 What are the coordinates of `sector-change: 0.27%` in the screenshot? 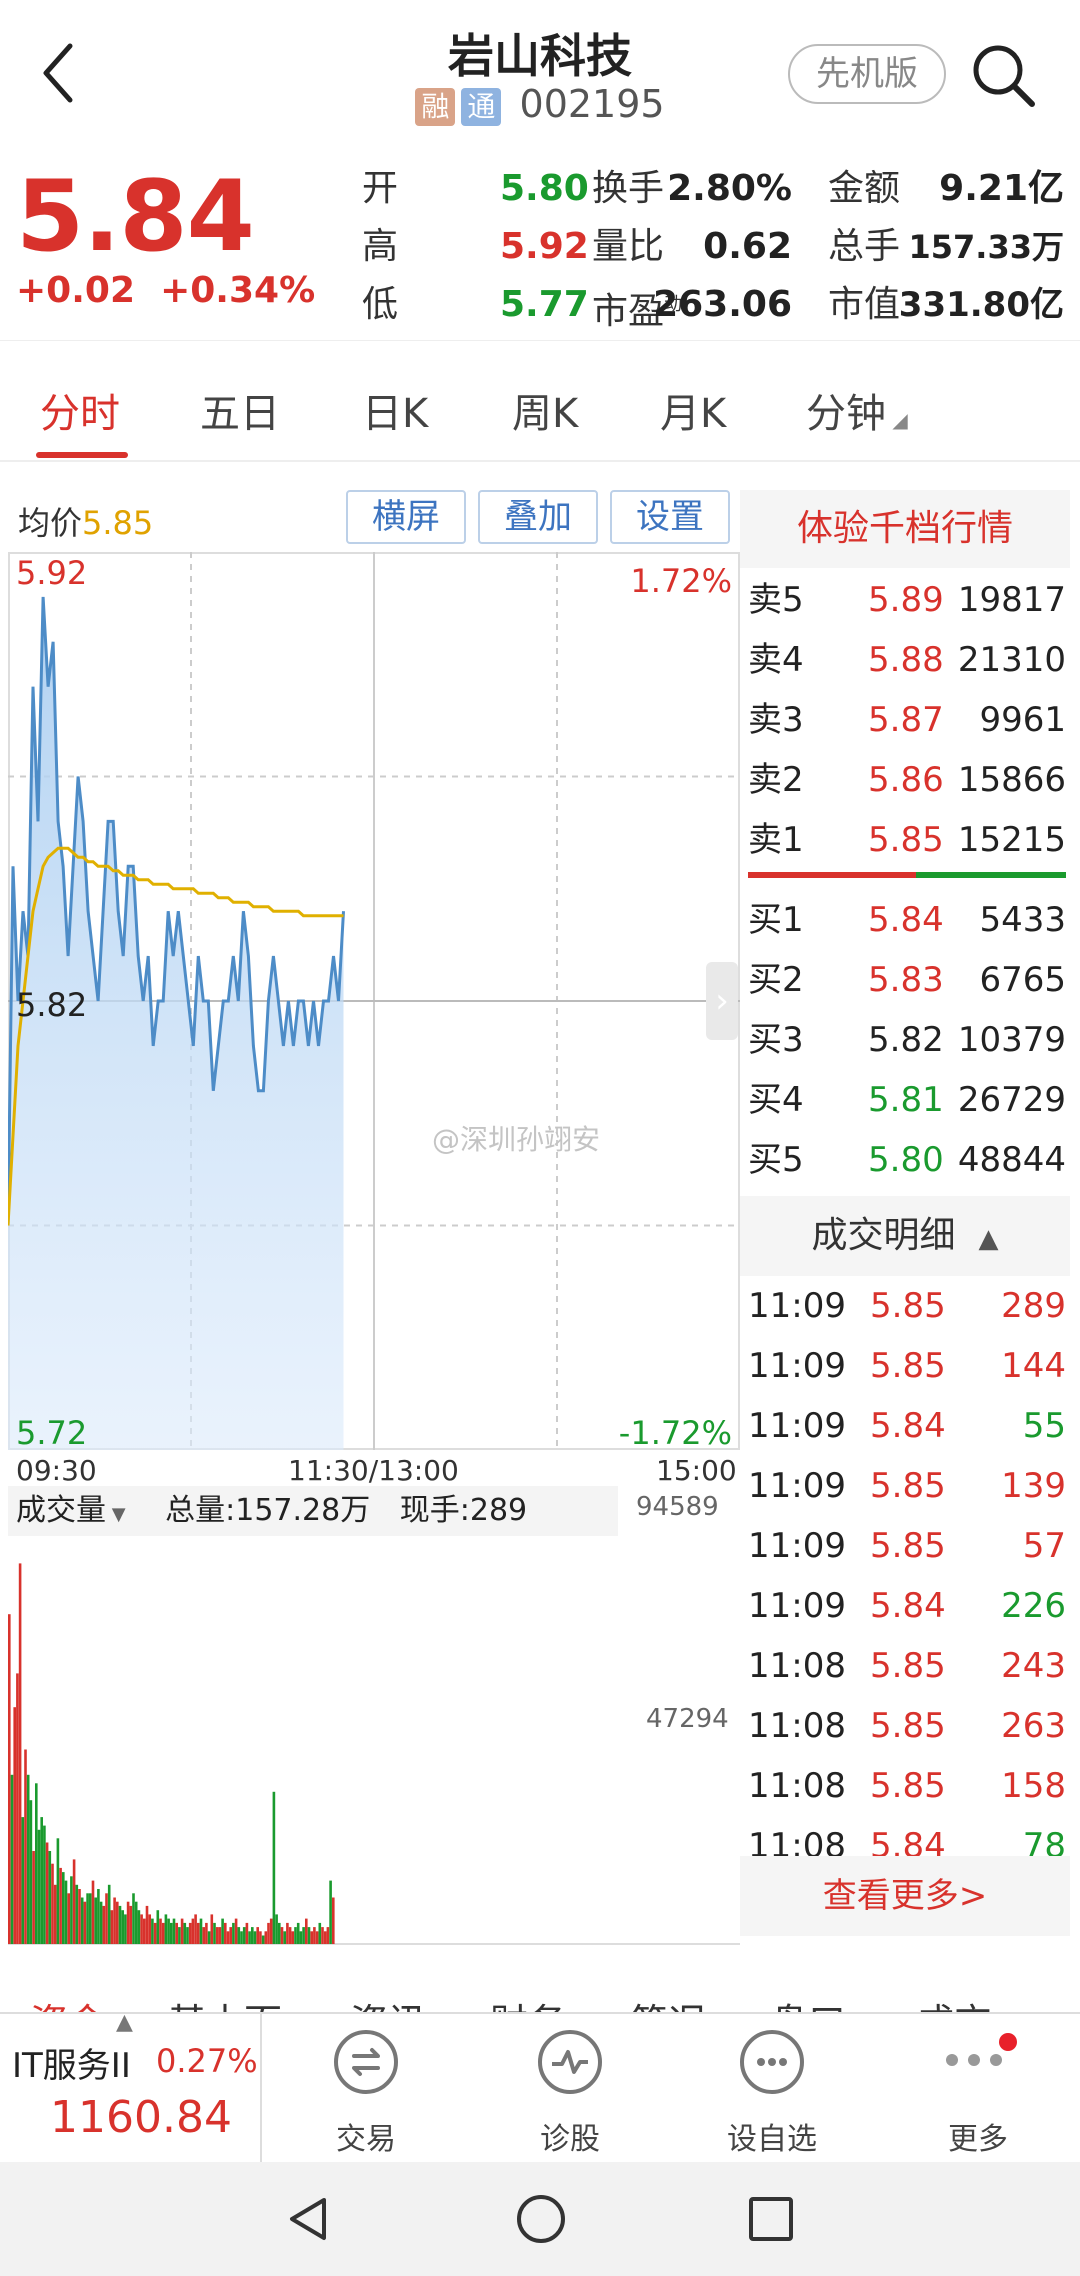 It's located at (207, 2061).